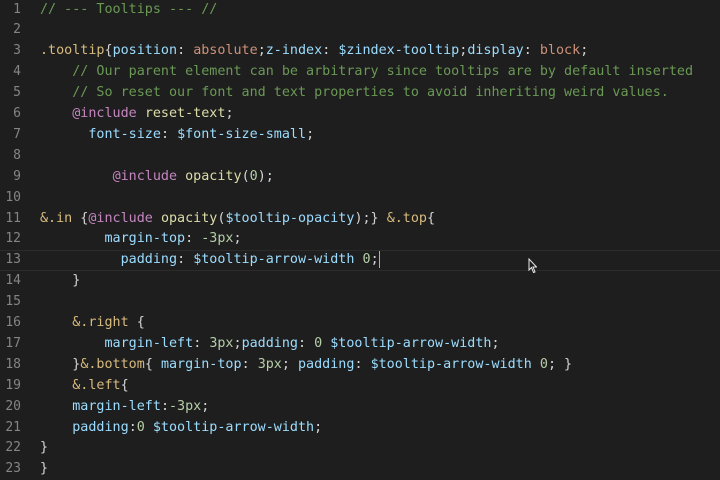  Describe the element at coordinates (360, 30) in the screenshot. I see `code-line: 2` at that location.